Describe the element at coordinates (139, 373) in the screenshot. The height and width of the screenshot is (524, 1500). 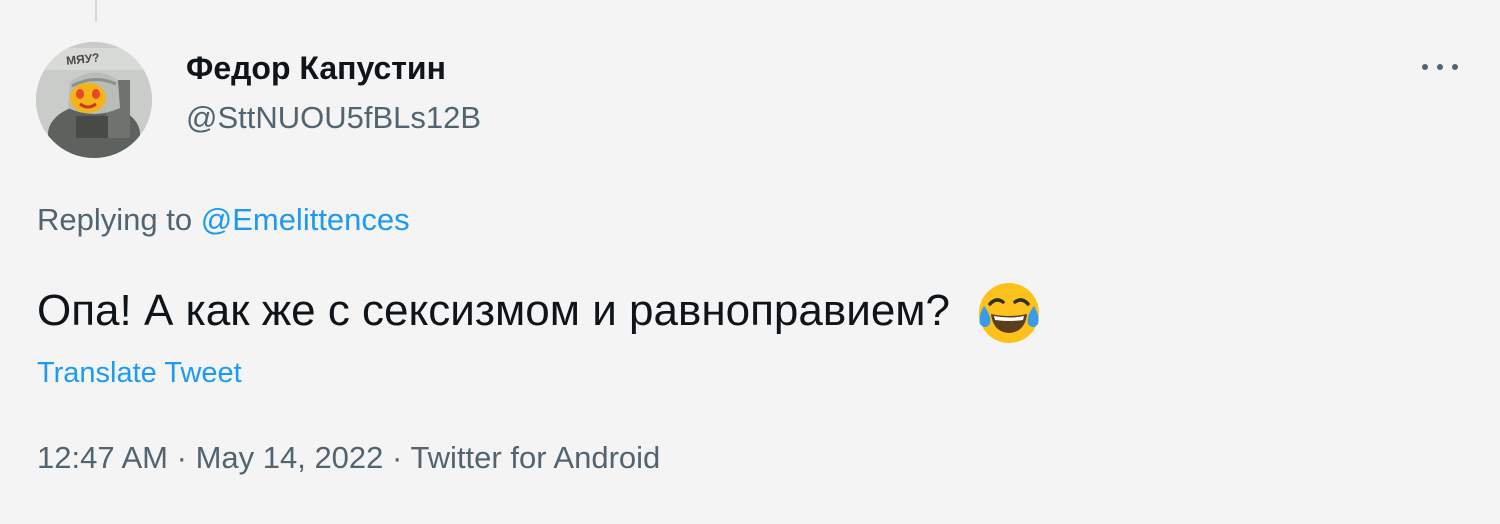
I see `translate-tweet-link: Translate Tweet` at that location.